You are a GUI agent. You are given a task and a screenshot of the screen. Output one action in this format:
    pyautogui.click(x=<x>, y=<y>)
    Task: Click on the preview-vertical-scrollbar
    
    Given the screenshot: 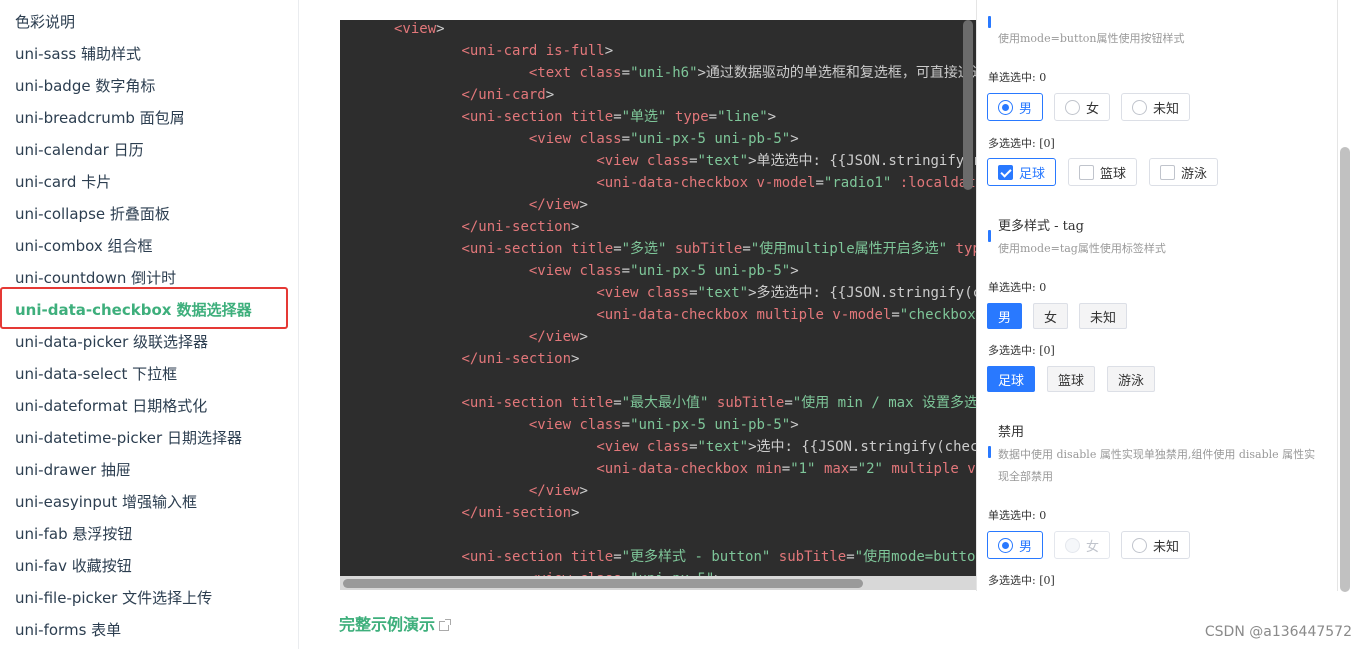 What is the action you would take?
    pyautogui.click(x=1345, y=369)
    